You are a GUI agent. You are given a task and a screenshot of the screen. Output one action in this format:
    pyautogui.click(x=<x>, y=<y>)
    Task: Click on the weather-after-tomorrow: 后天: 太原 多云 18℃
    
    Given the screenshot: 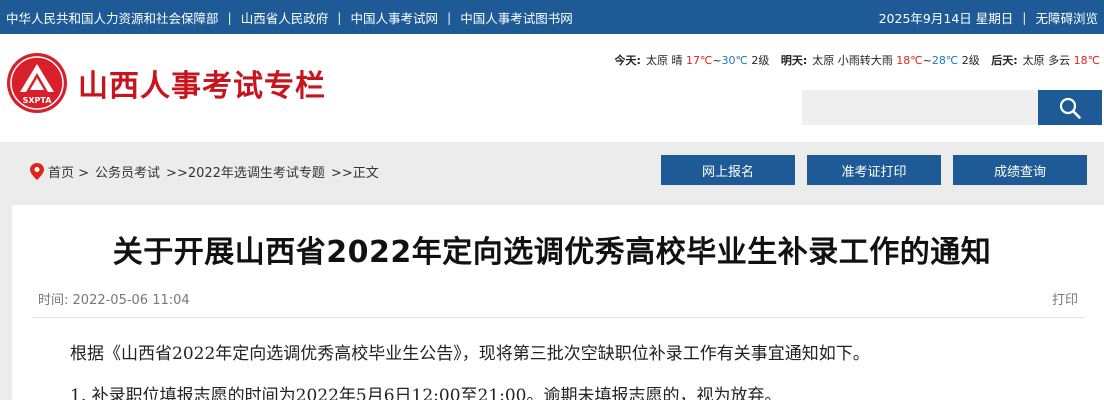 What is the action you would take?
    pyautogui.click(x=1045, y=60)
    